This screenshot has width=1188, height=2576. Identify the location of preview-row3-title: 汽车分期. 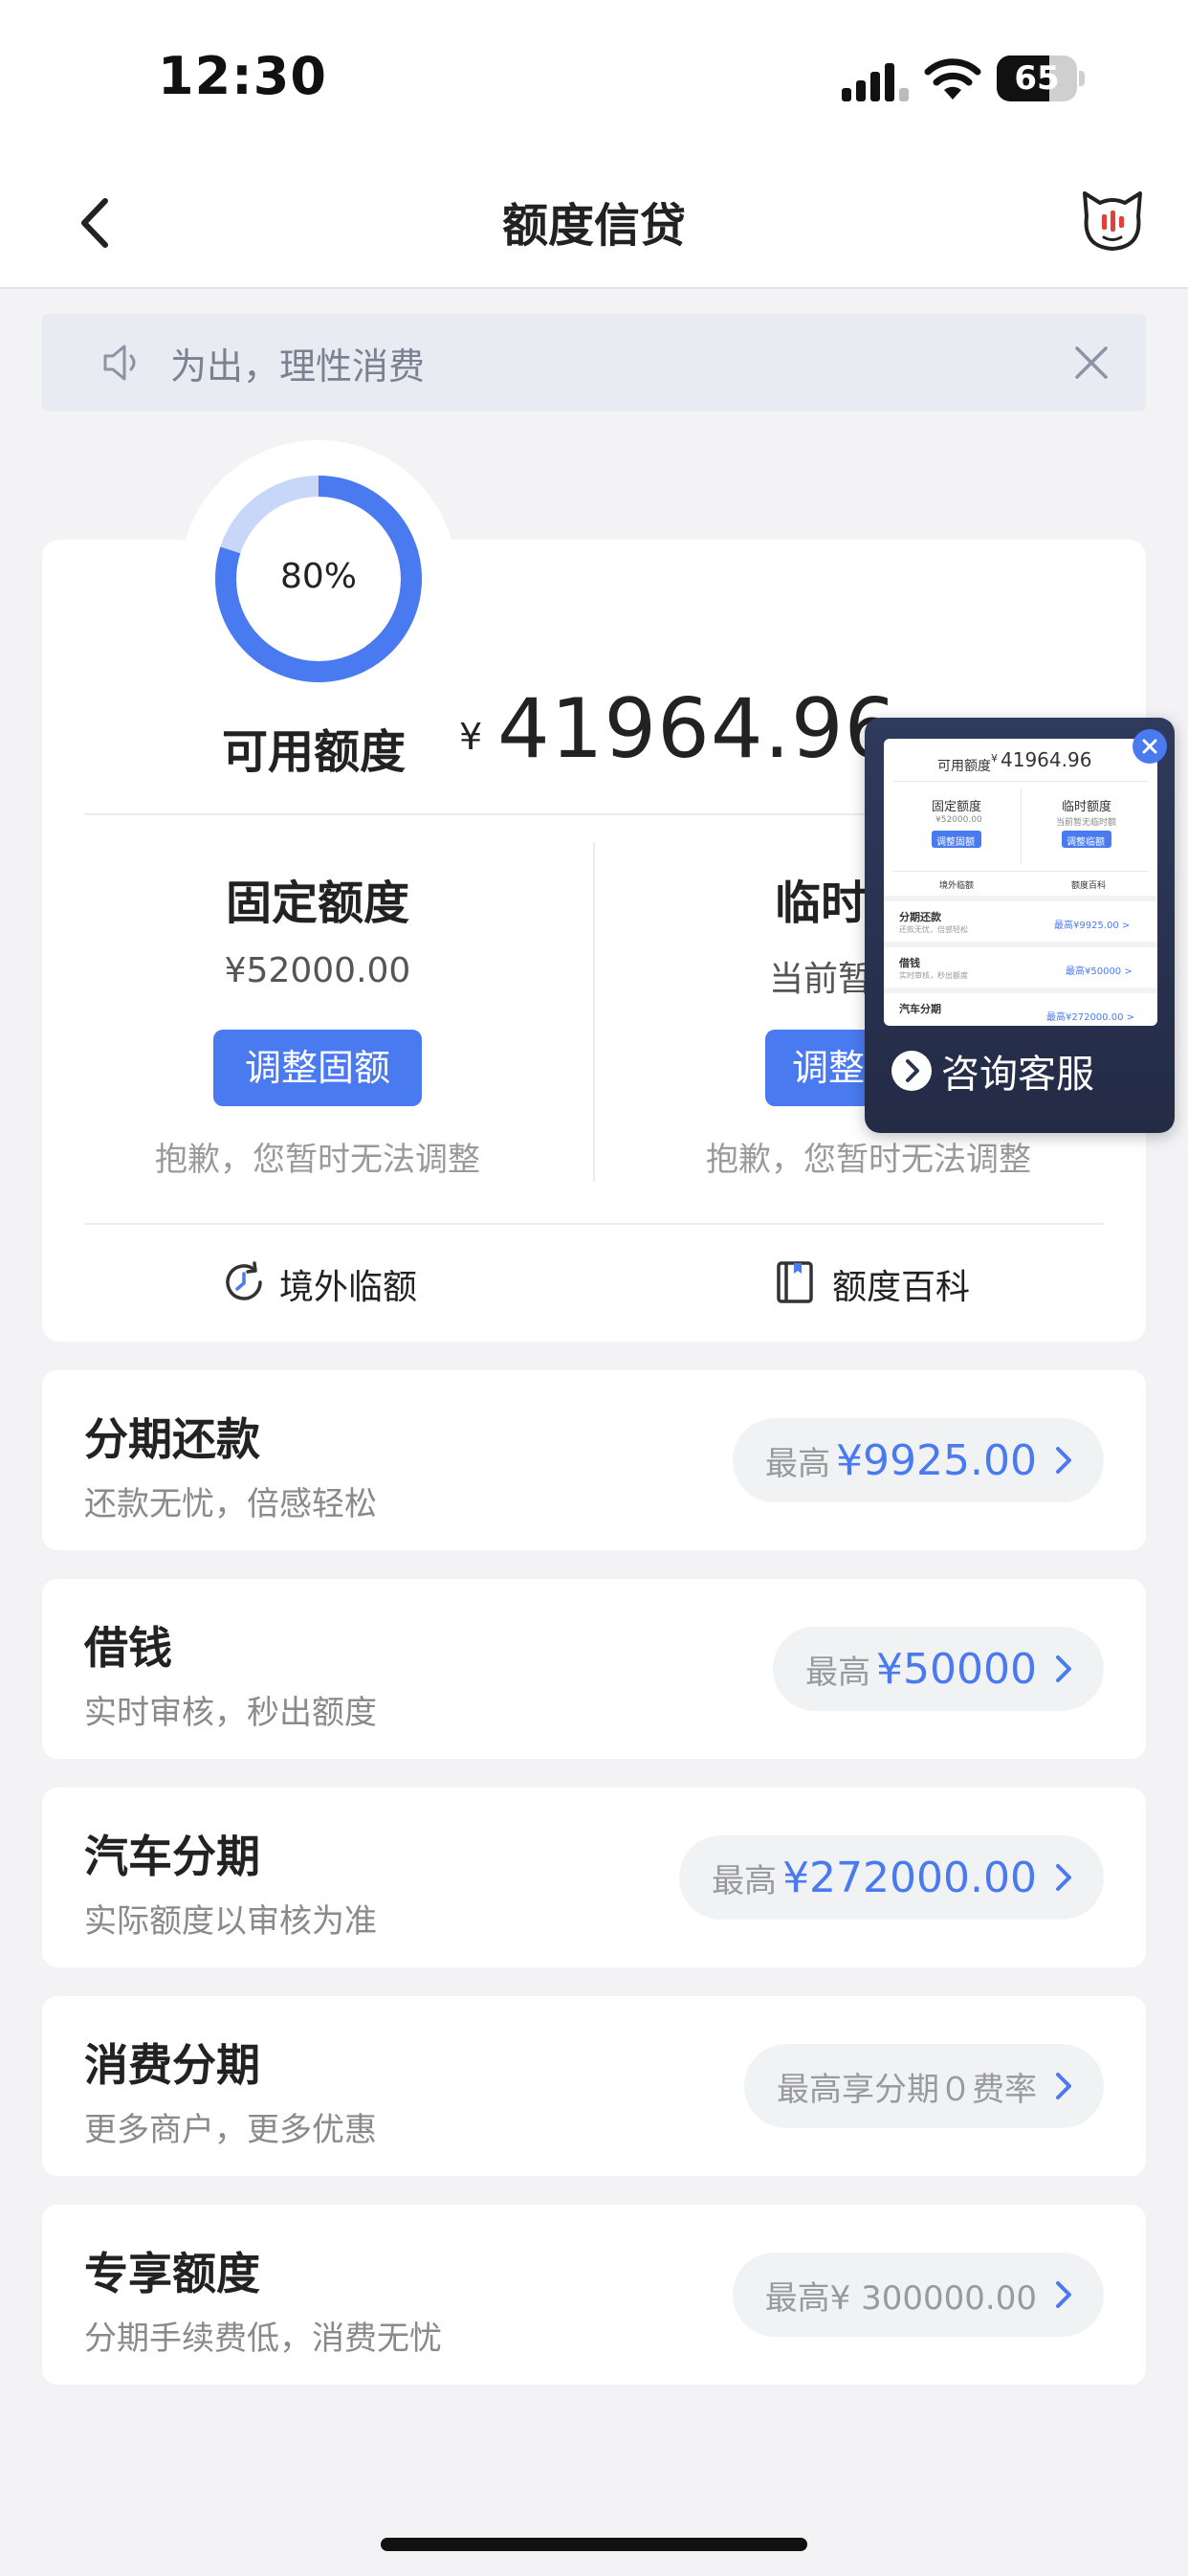
(920, 1009).